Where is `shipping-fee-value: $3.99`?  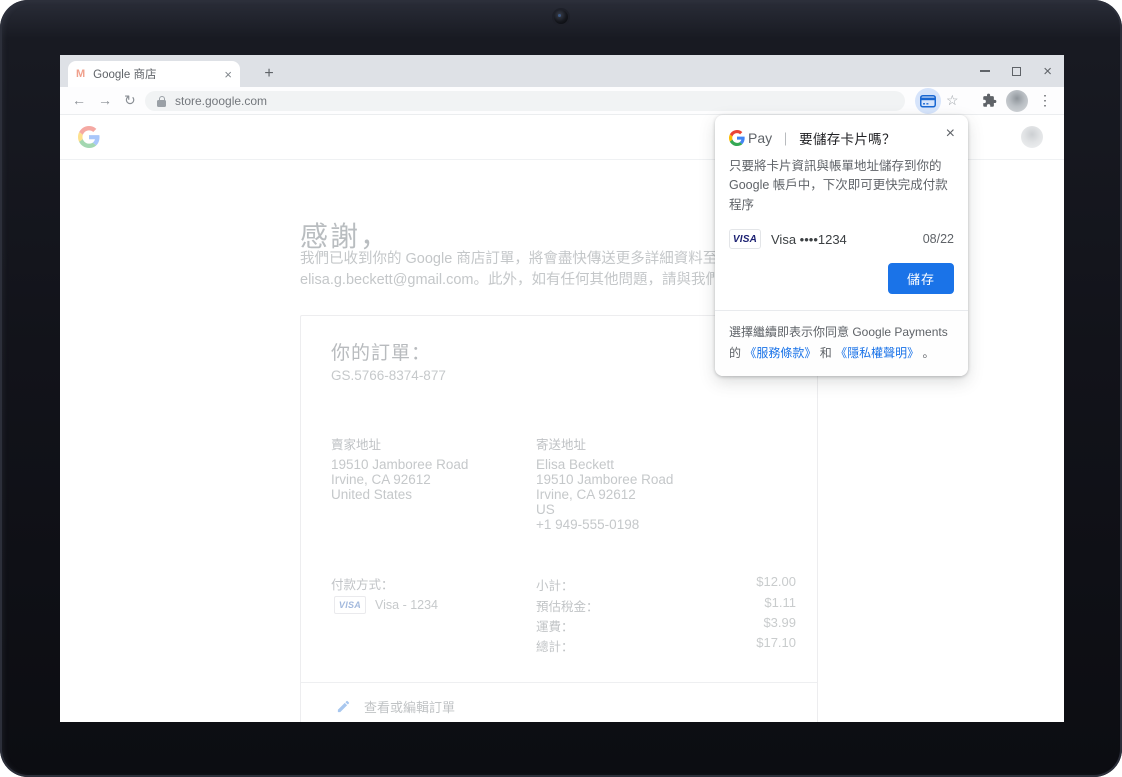
shipping-fee-value: $3.99 is located at coordinates (779, 622).